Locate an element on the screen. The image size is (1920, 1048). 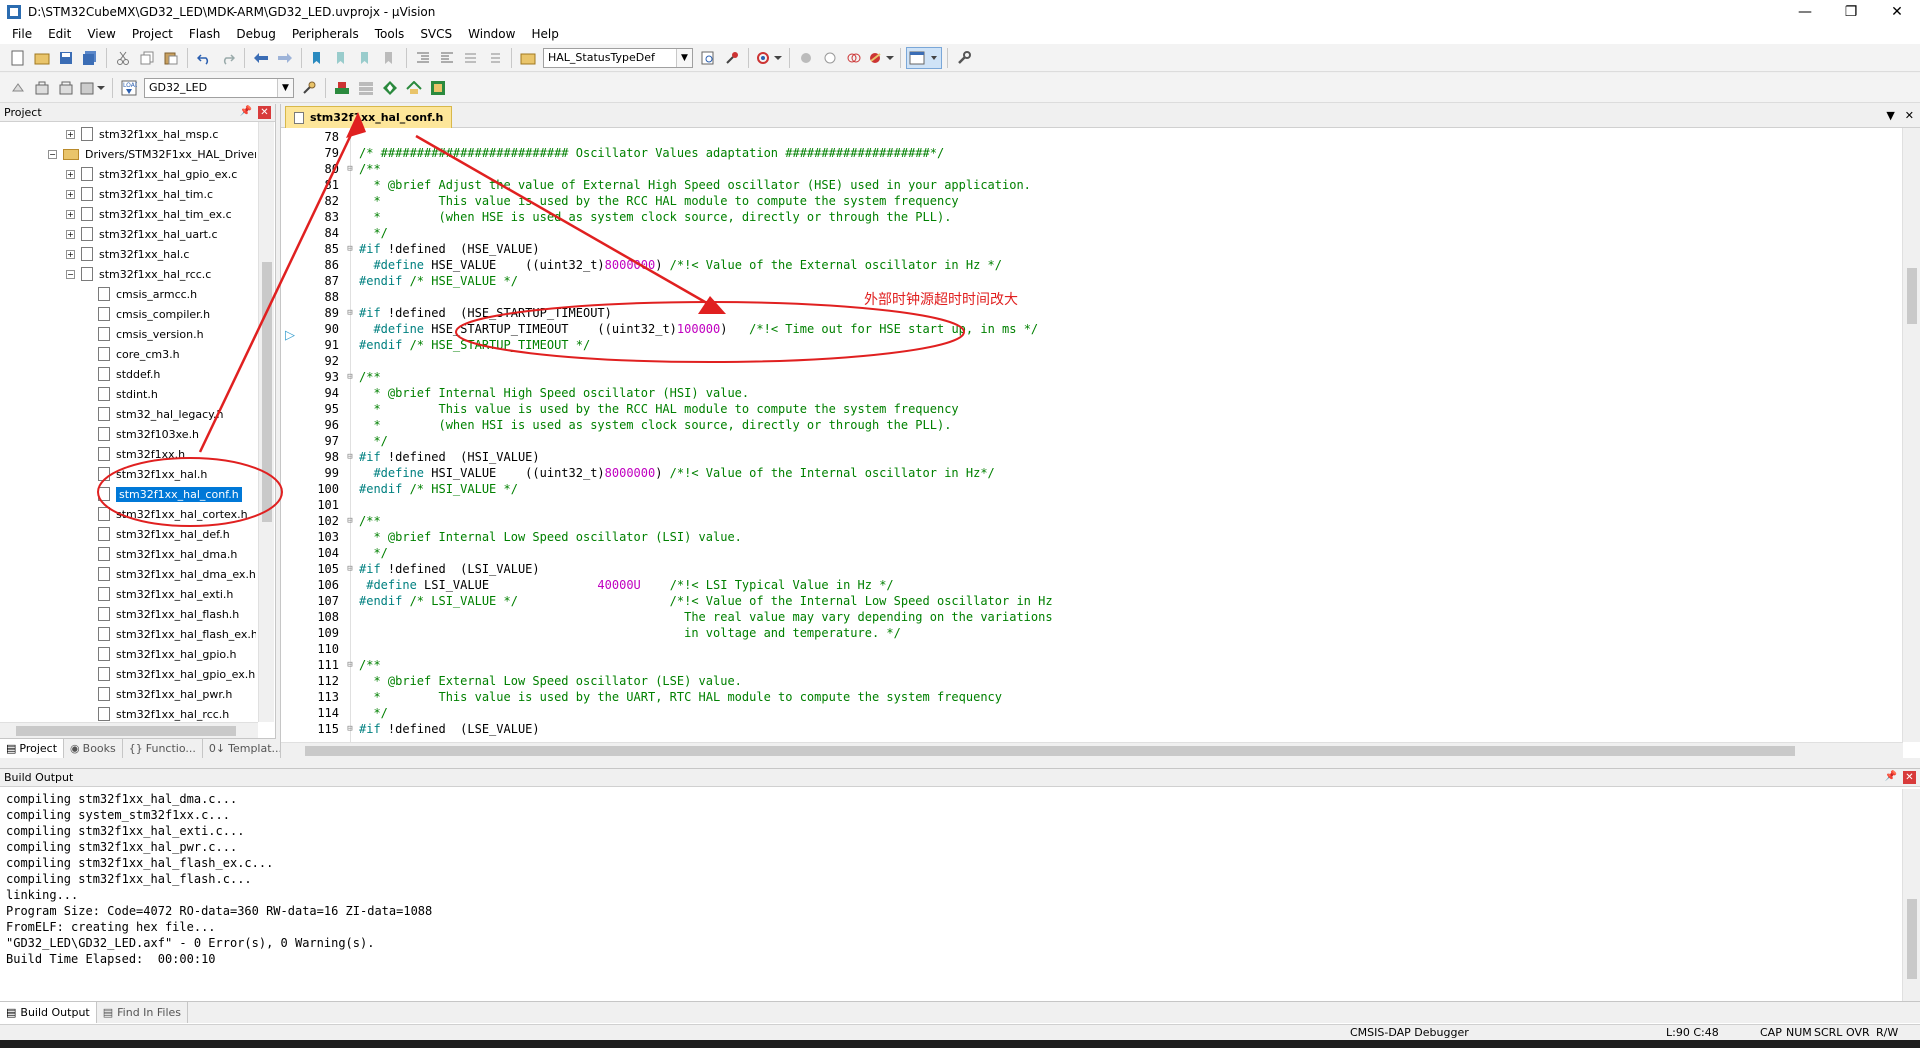
rebuild-icon is located at coordinates (66, 88).